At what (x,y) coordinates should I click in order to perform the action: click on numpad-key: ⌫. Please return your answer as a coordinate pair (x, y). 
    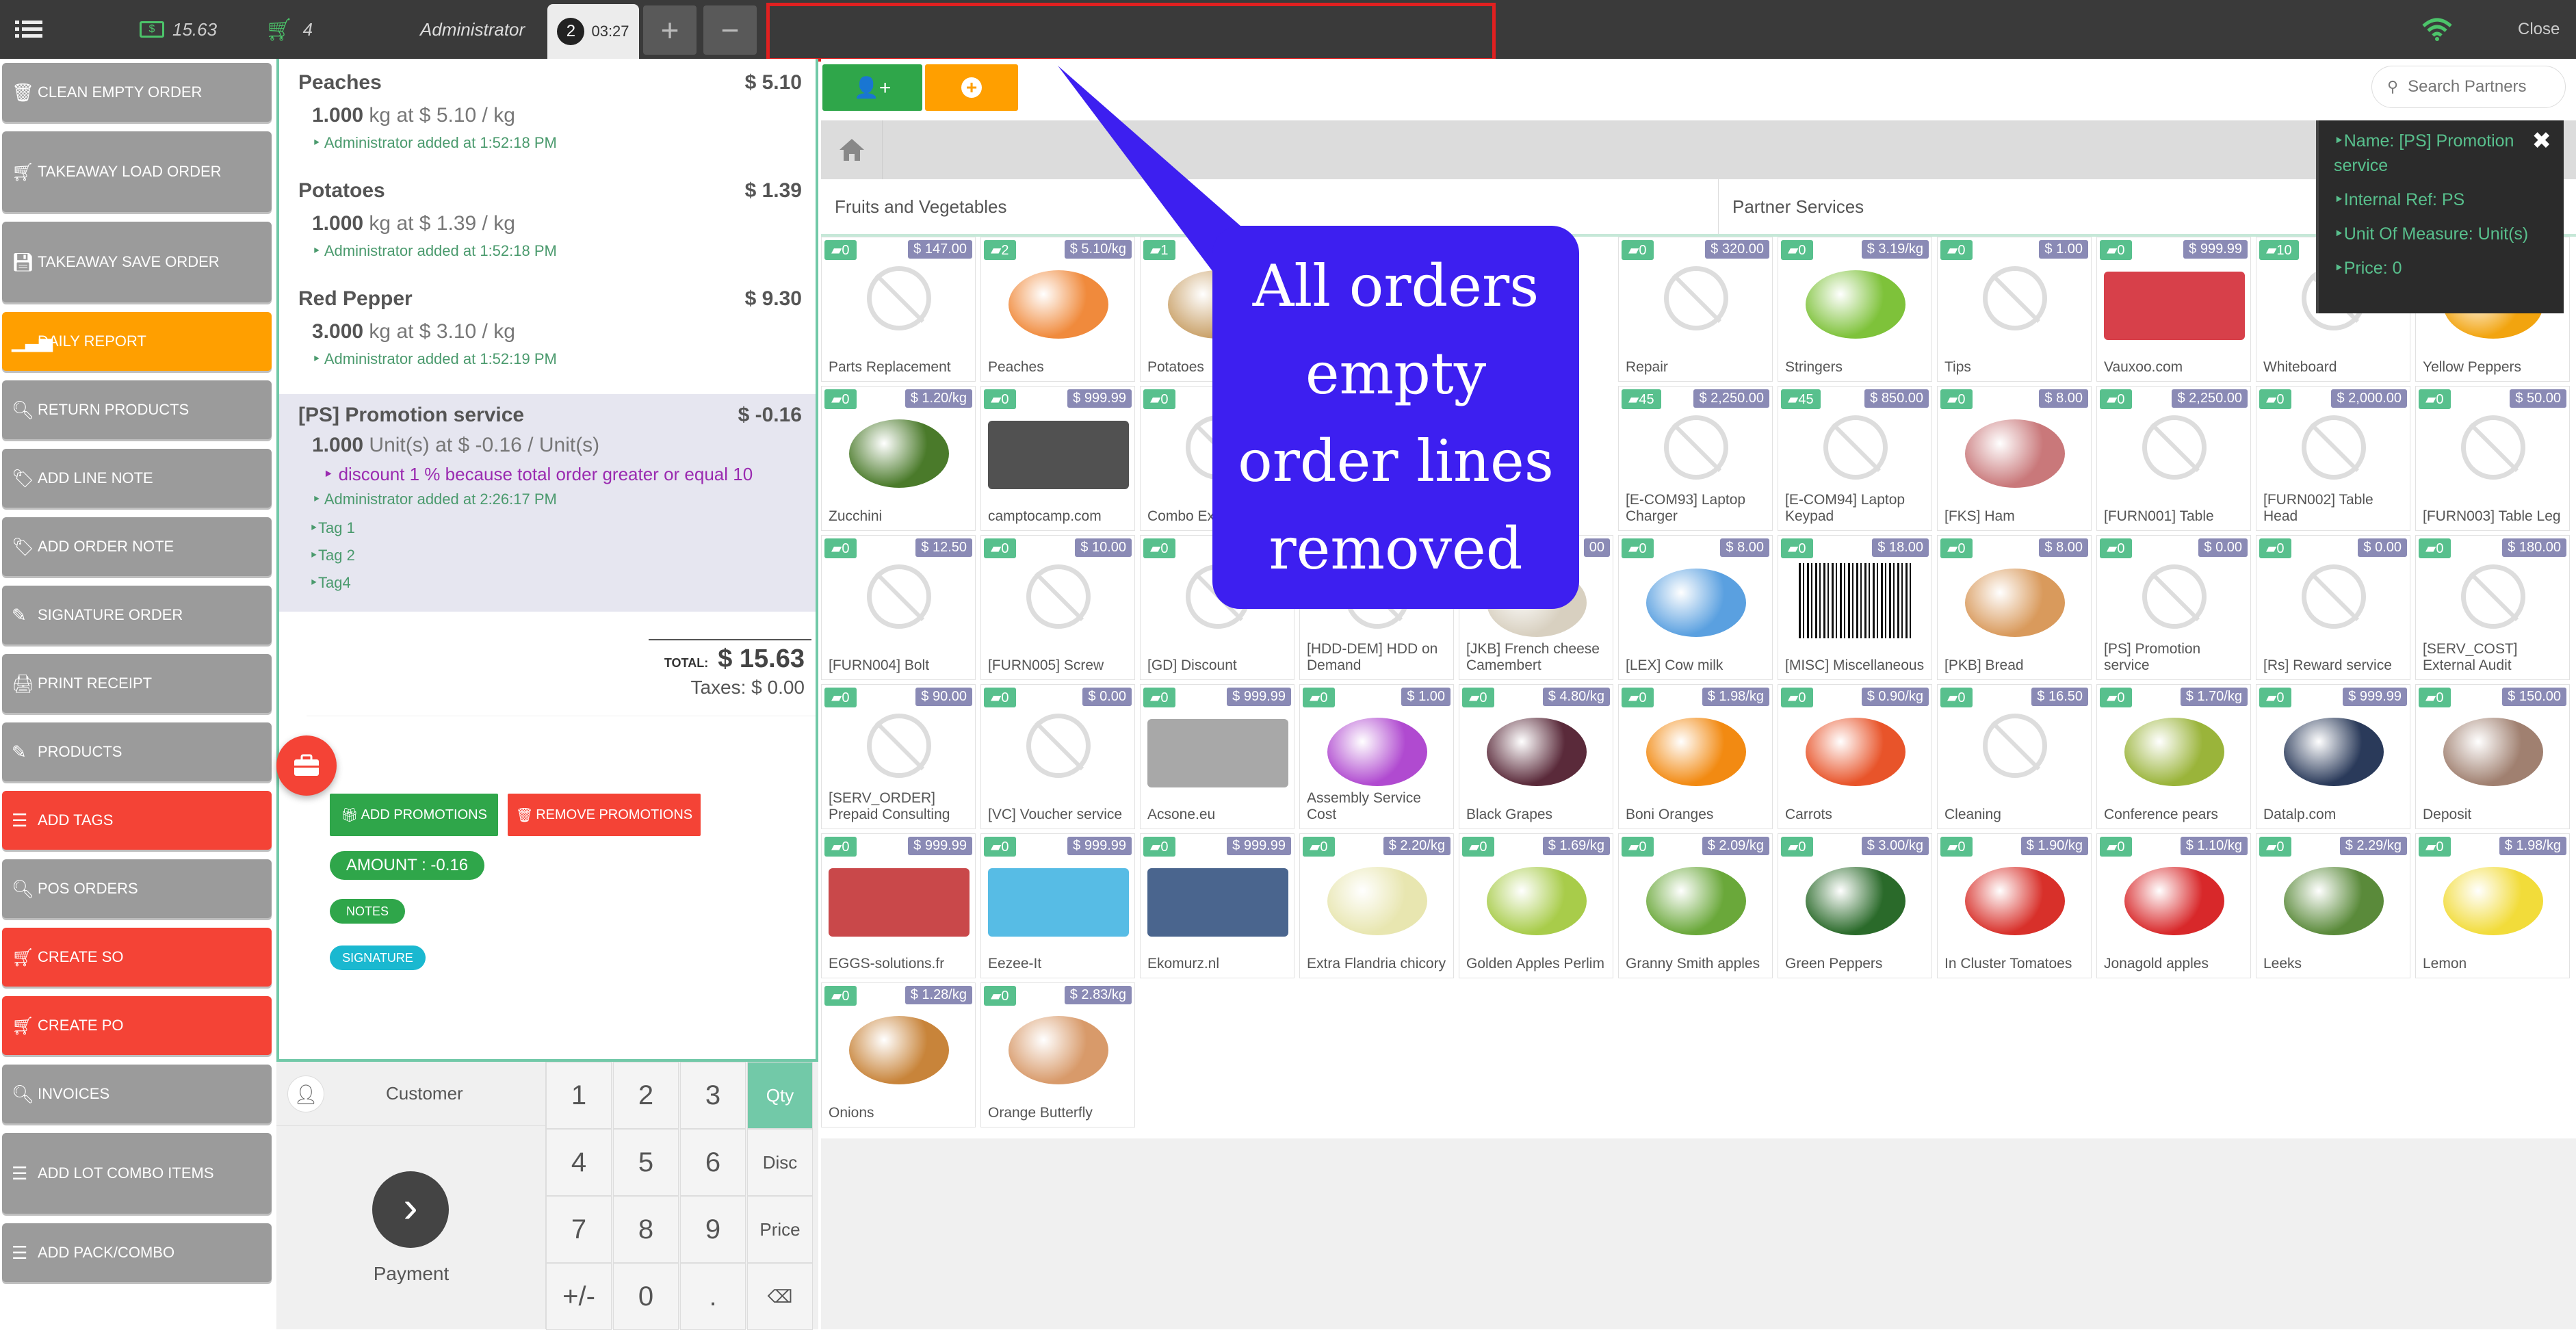
    Looking at the image, I should click on (780, 1296).